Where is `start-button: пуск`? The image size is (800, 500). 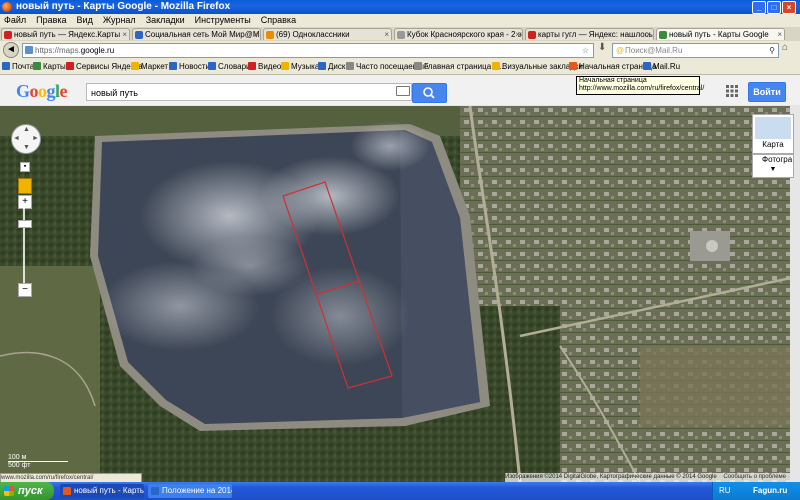
start-button: пуск is located at coordinates (27, 491).